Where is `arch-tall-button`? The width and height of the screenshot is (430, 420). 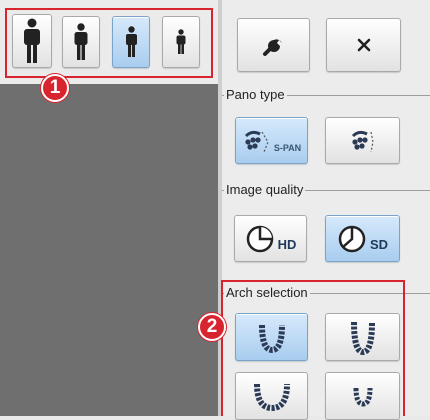 arch-tall-button is located at coordinates (362, 337).